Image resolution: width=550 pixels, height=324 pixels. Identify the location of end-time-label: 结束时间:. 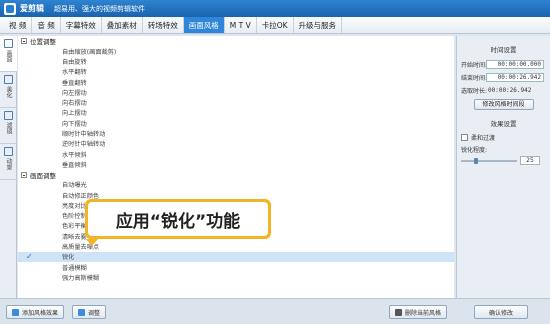
(474, 78).